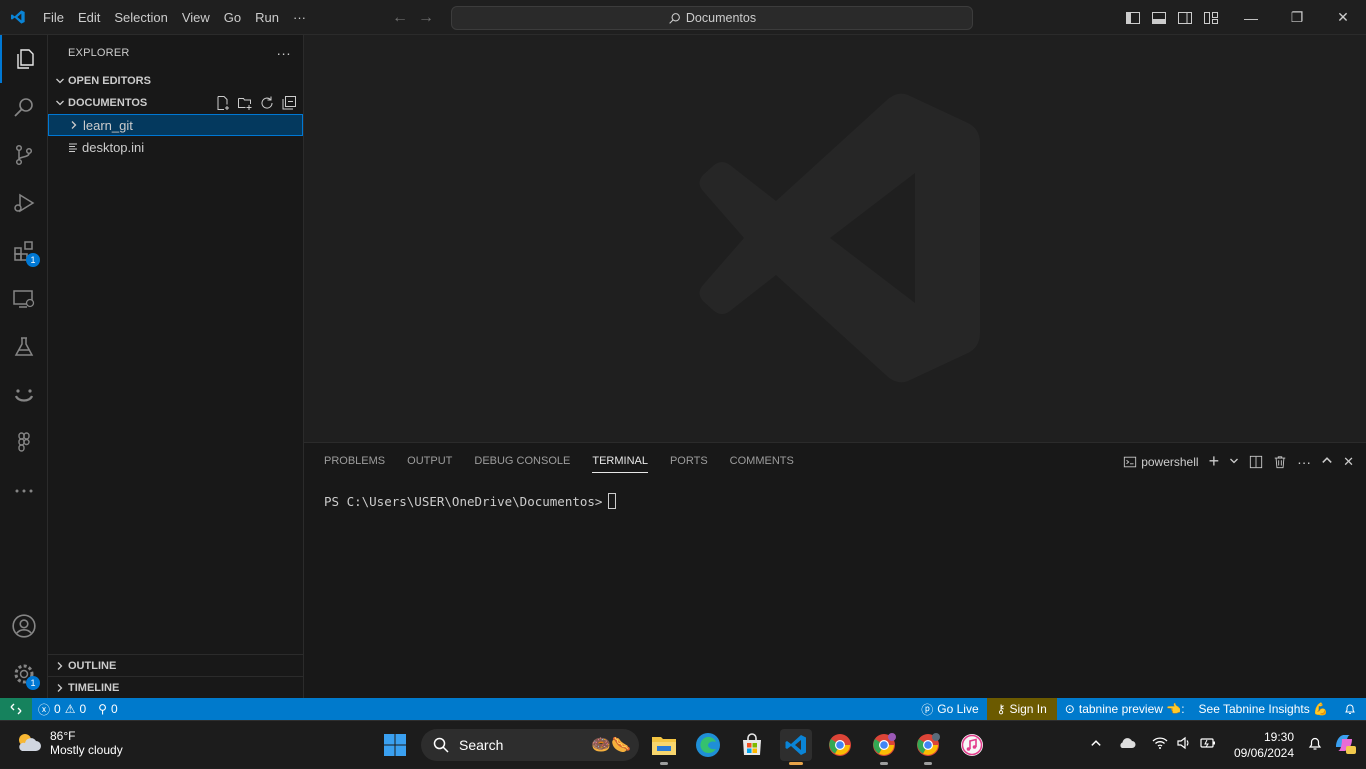 Image resolution: width=1366 pixels, height=769 pixels. Describe the element at coordinates (884, 747) in the screenshot. I see `chrome-profile-icon` at that location.